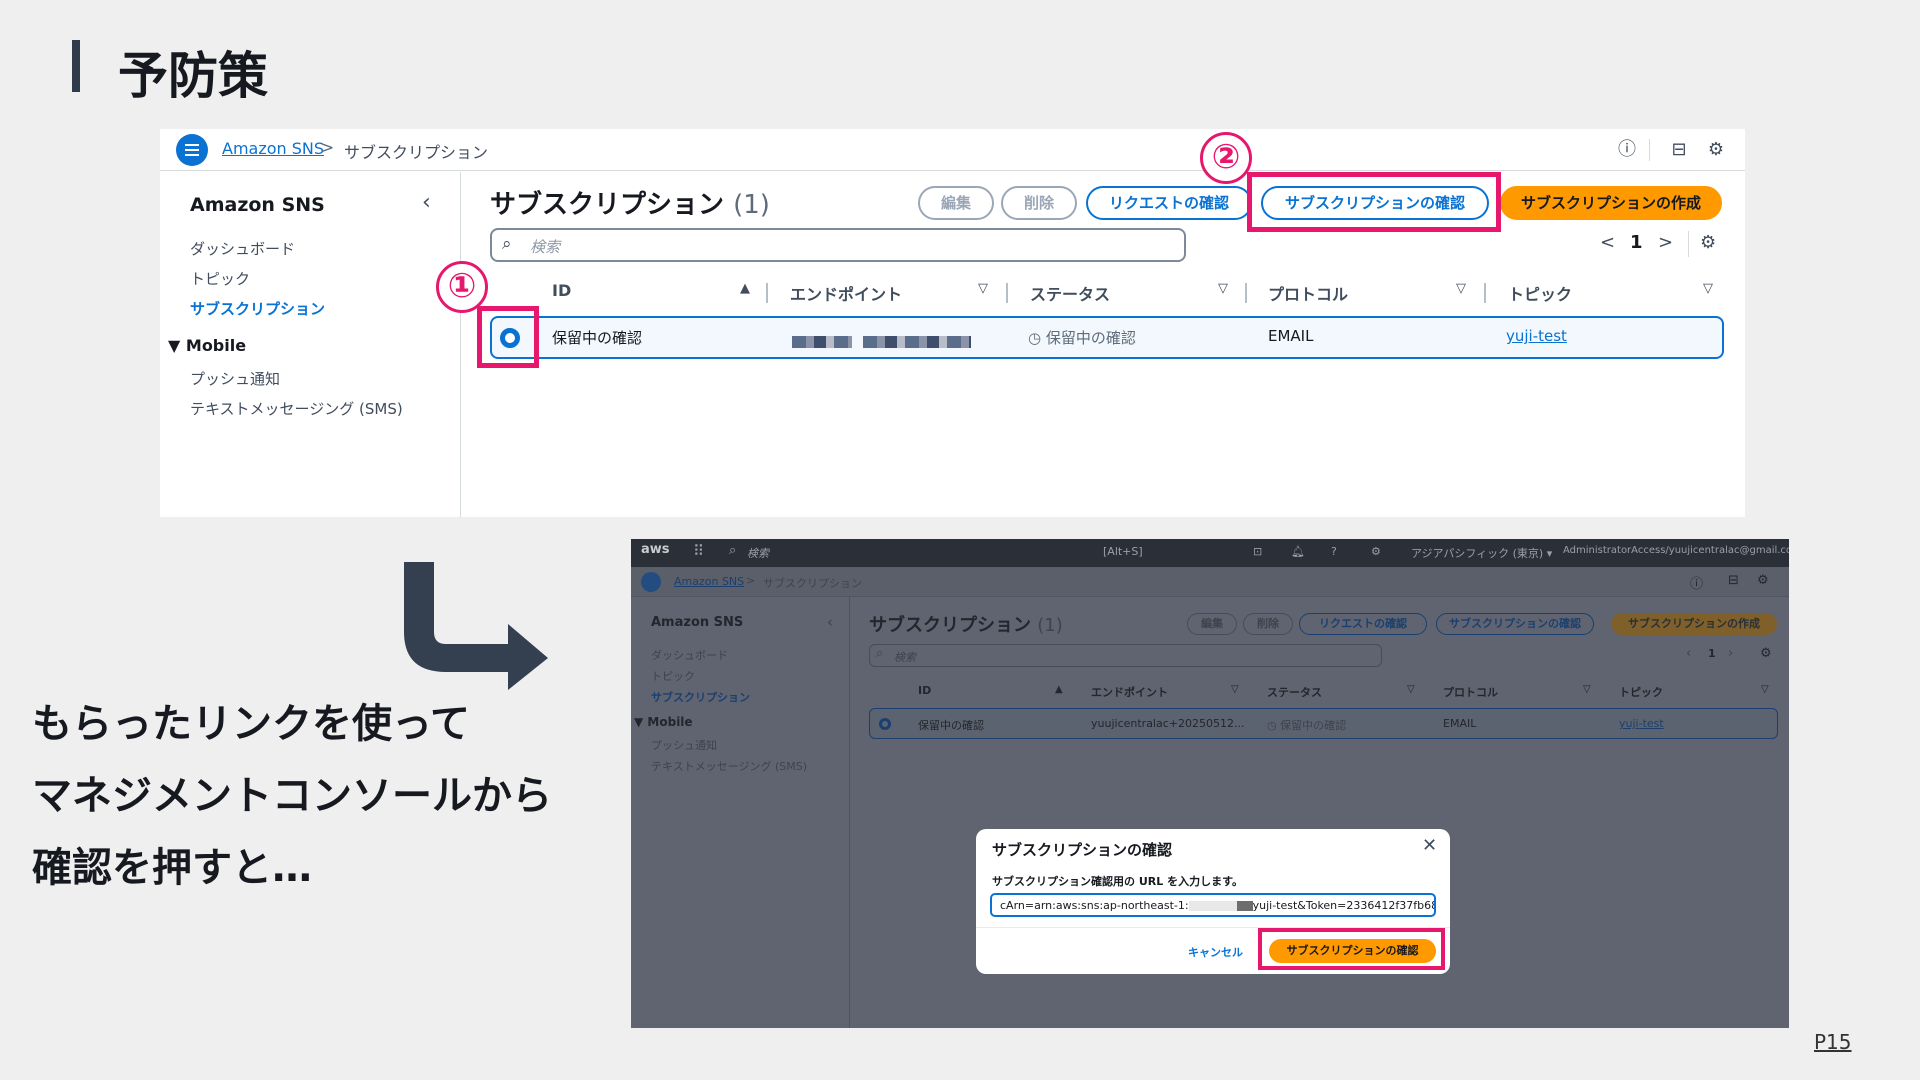  Describe the element at coordinates (751, 205) in the screenshot. I see `item-count: (1)` at that location.